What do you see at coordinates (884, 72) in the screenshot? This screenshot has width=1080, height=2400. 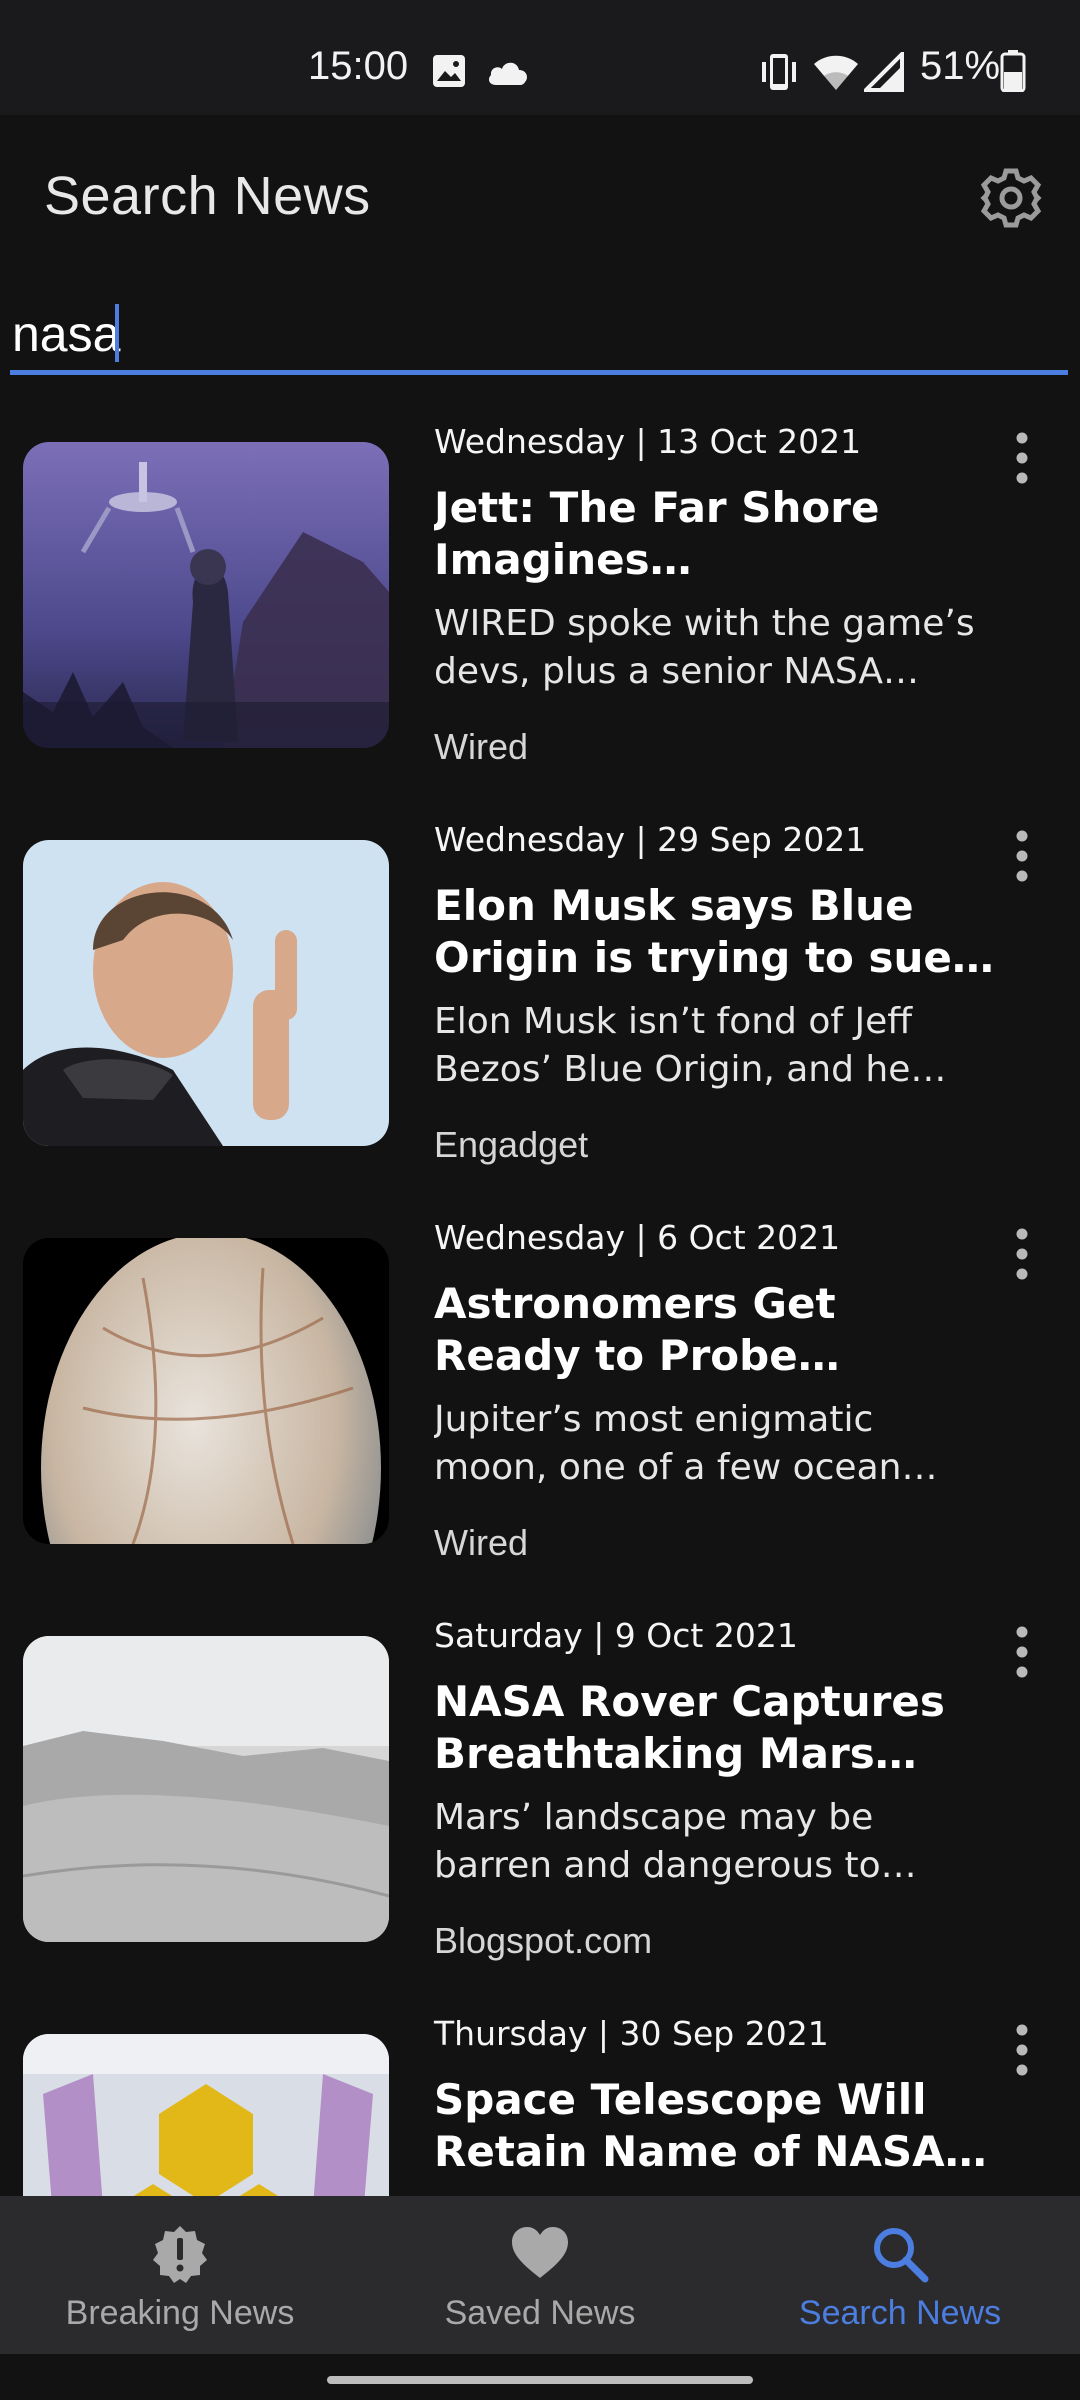 I see `signal-icon` at bounding box center [884, 72].